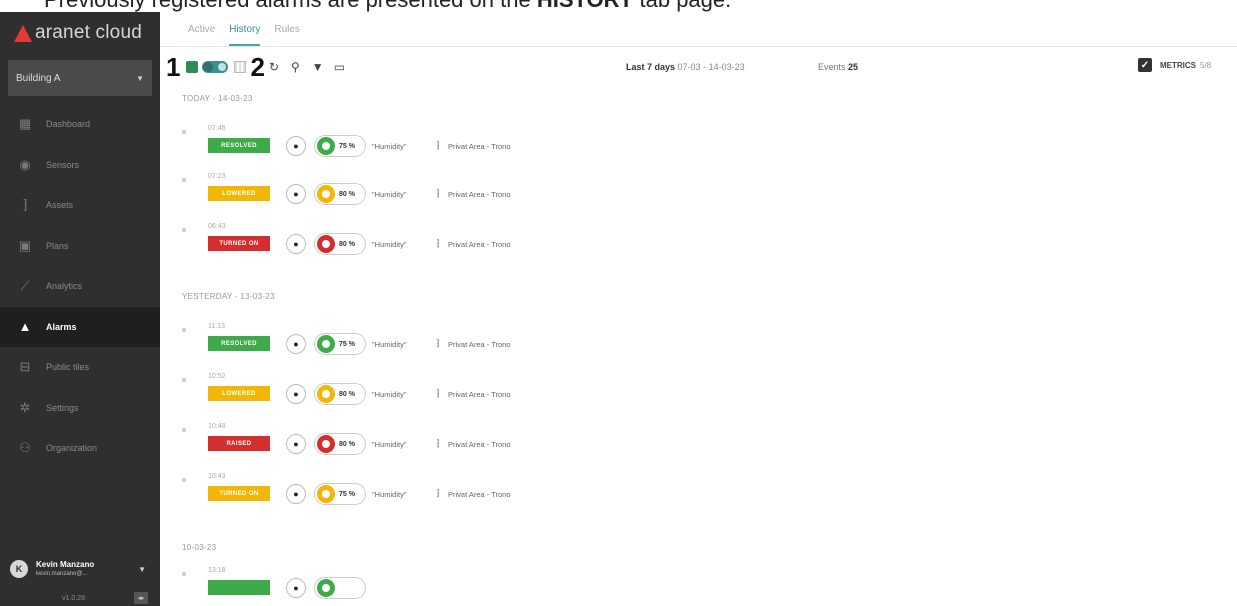 The height and width of the screenshot is (606, 1237). What do you see at coordinates (80, 367) in the screenshot?
I see `sidebar-item-public-tiles: ⊟ Public tiles` at bounding box center [80, 367].